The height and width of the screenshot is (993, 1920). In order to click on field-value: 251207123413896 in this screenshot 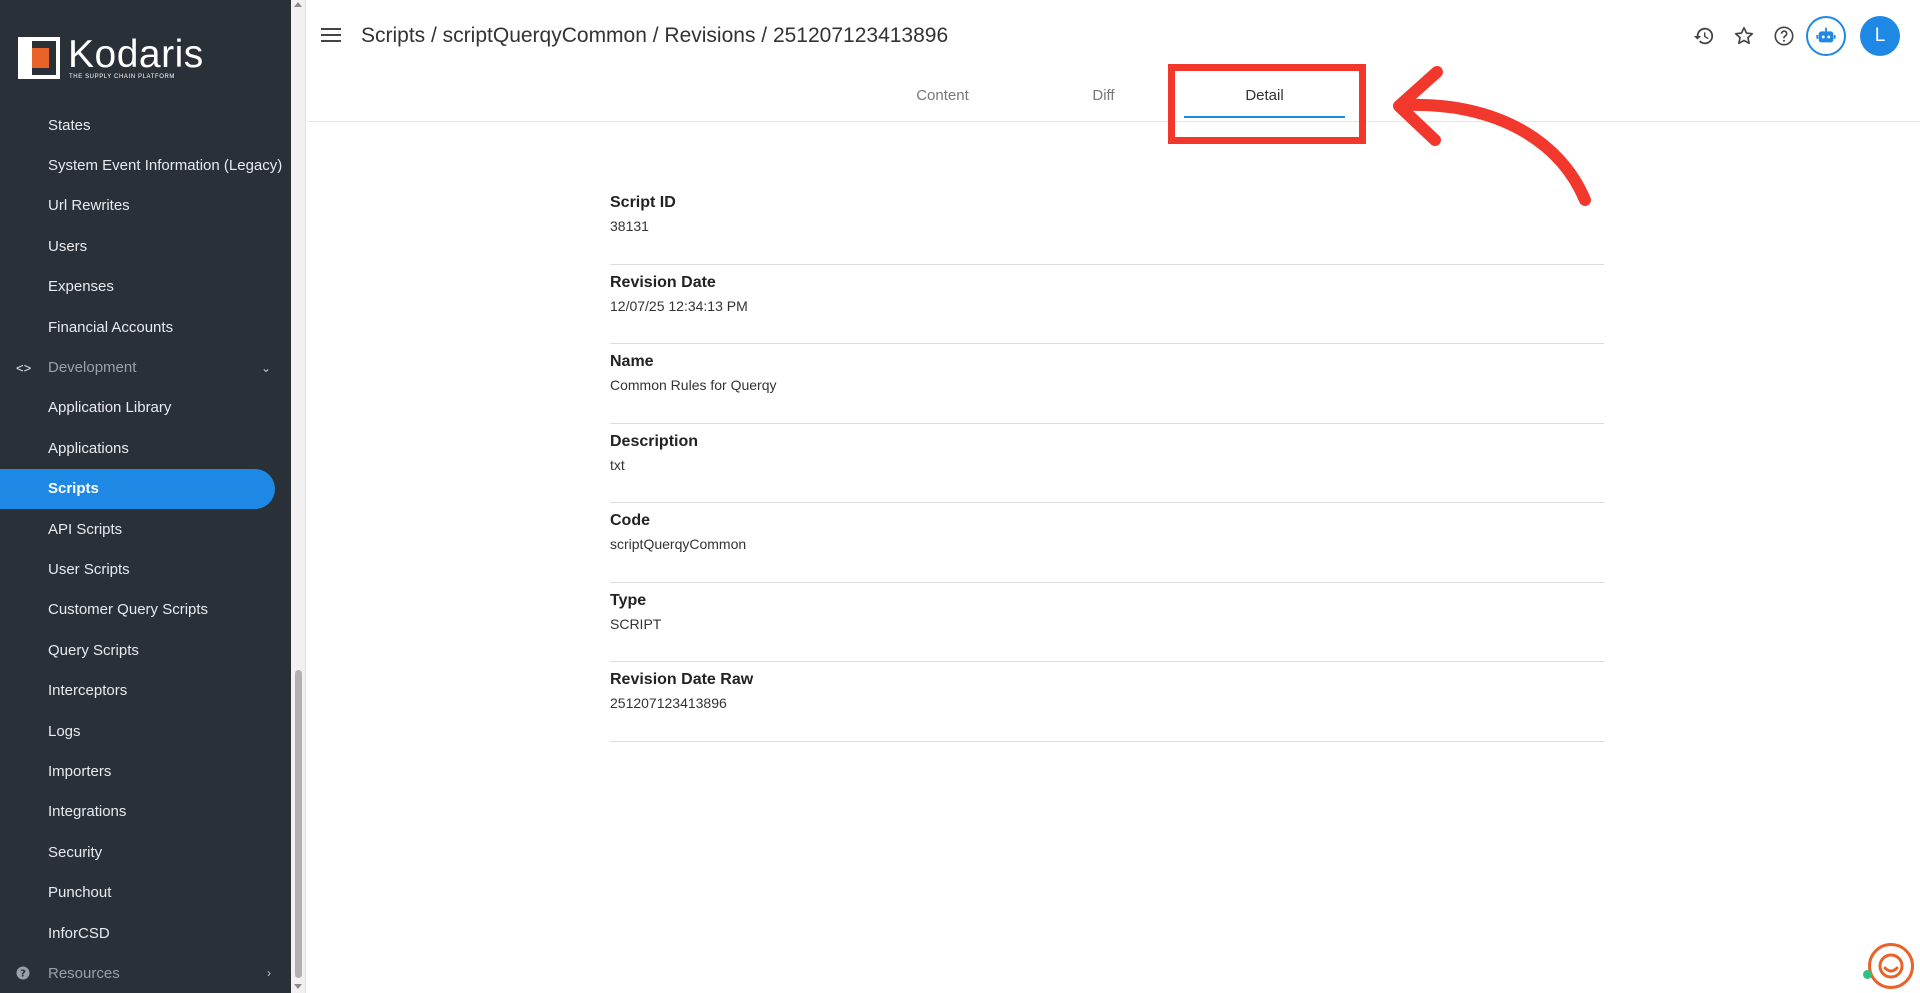, I will do `click(668, 703)`.